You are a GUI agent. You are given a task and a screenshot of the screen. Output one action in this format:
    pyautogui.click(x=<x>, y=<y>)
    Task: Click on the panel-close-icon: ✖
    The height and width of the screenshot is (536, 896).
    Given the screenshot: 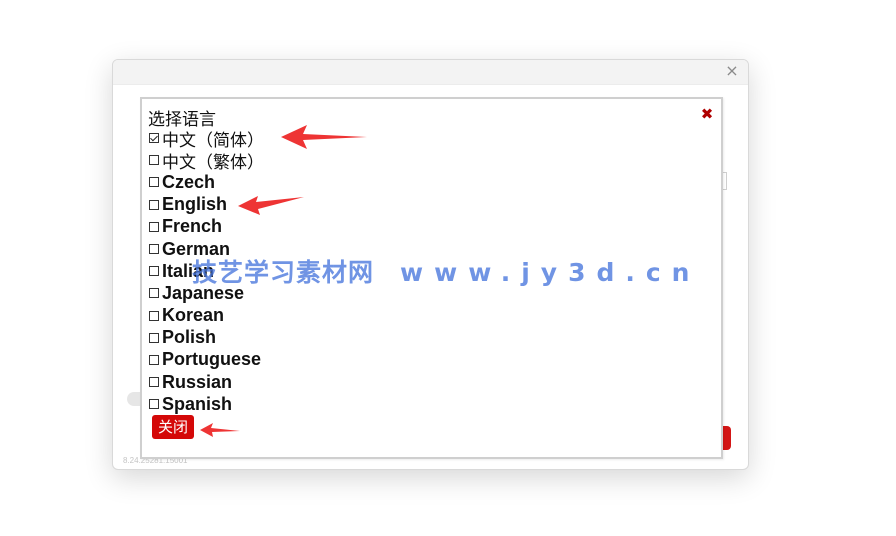 What is the action you would take?
    pyautogui.click(x=707, y=114)
    